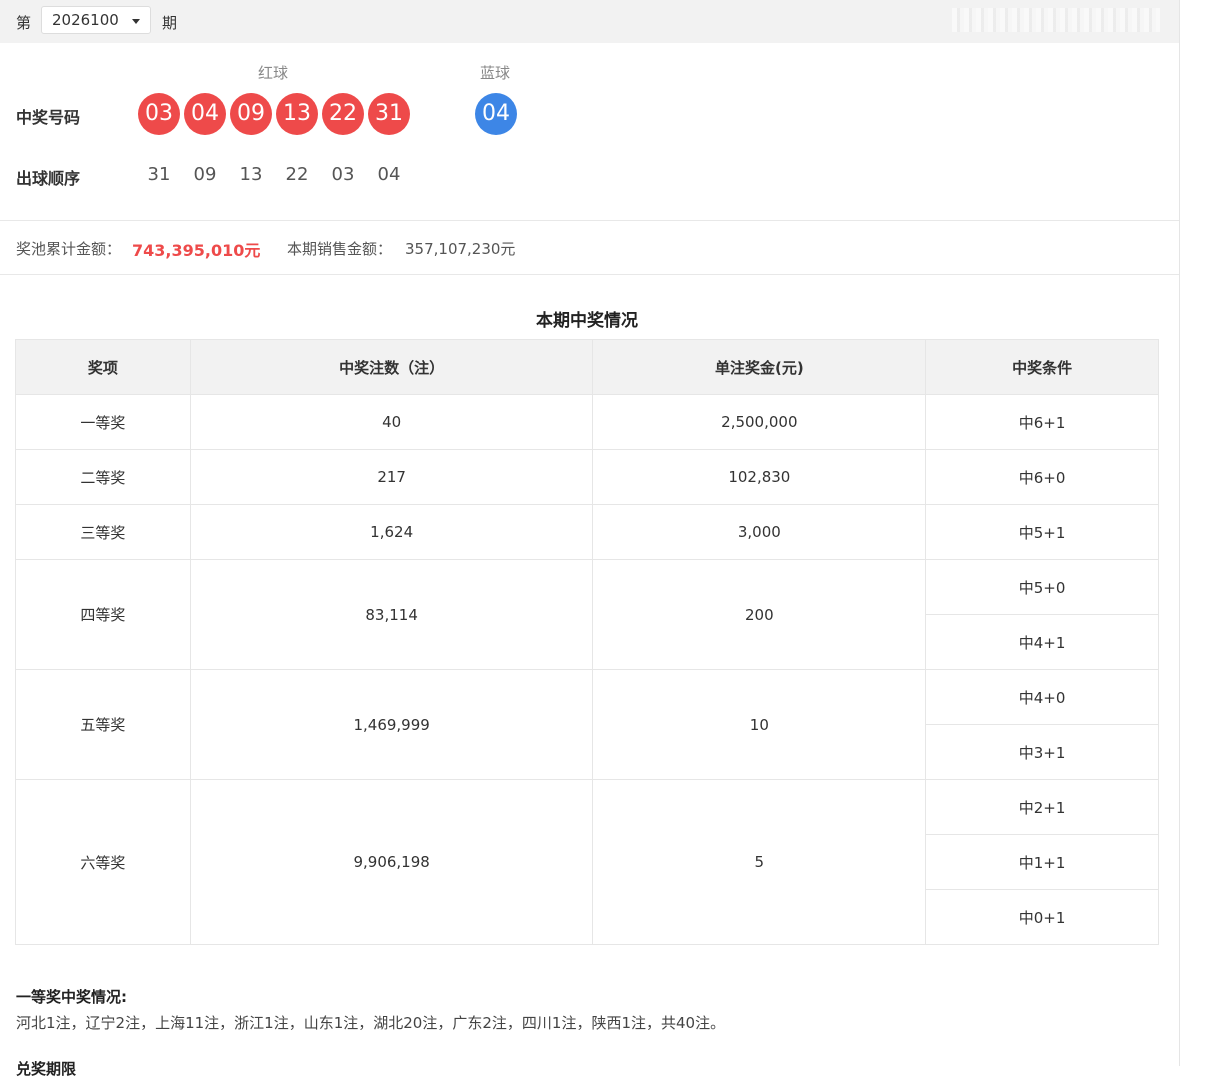 The height and width of the screenshot is (1079, 1215). Describe the element at coordinates (1042, 367) in the screenshot. I see `column-header: 中奖条件` at that location.